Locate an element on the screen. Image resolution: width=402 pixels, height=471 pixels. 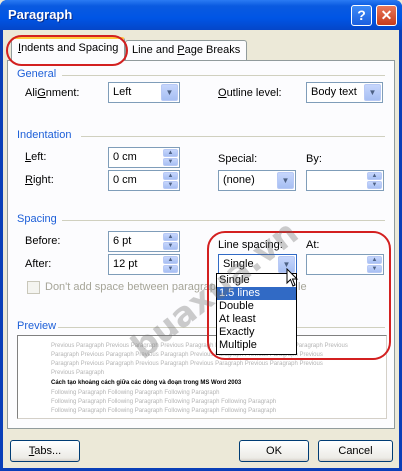
special-value: (none) is located at coordinates (239, 180).